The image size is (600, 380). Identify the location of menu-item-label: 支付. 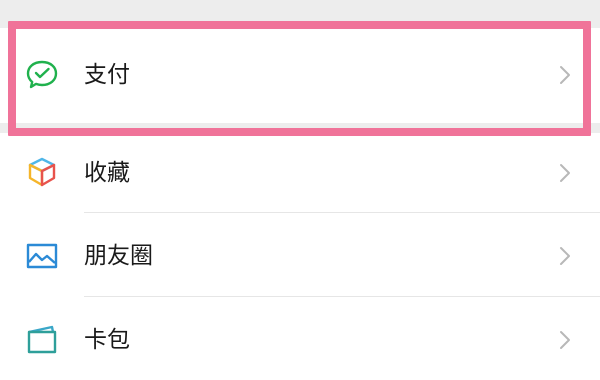
(107, 75).